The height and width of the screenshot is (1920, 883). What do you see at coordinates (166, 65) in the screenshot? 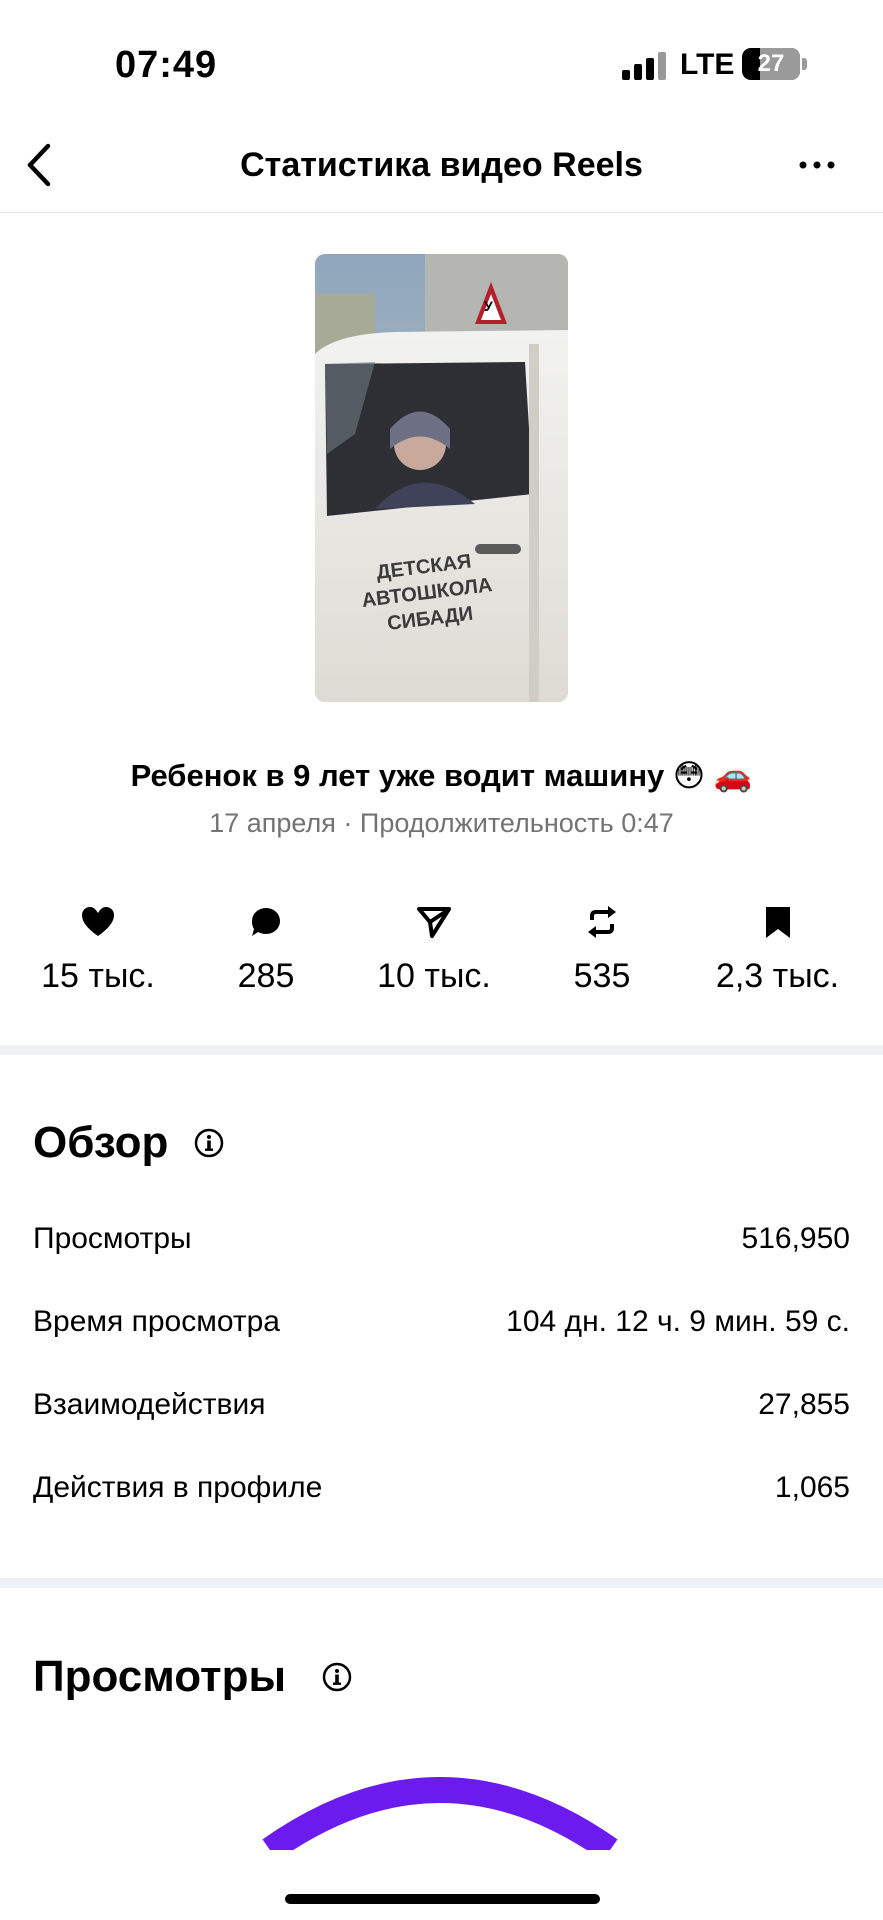
I see `status-time: 07:49` at bounding box center [166, 65].